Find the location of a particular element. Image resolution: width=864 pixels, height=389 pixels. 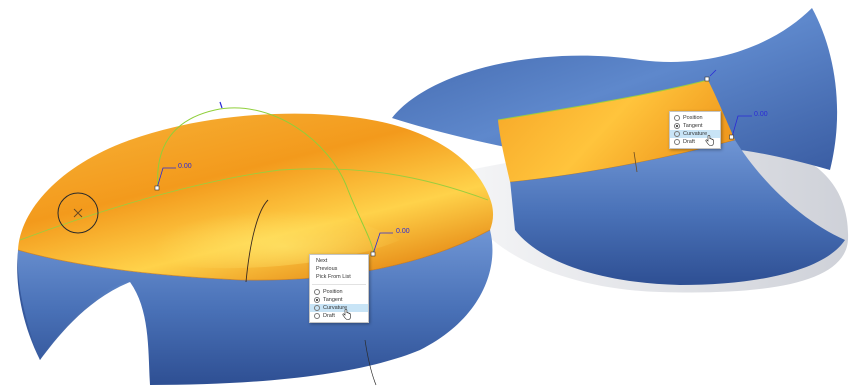

menu-option-curvature: Curvature is located at coordinates (339, 308).